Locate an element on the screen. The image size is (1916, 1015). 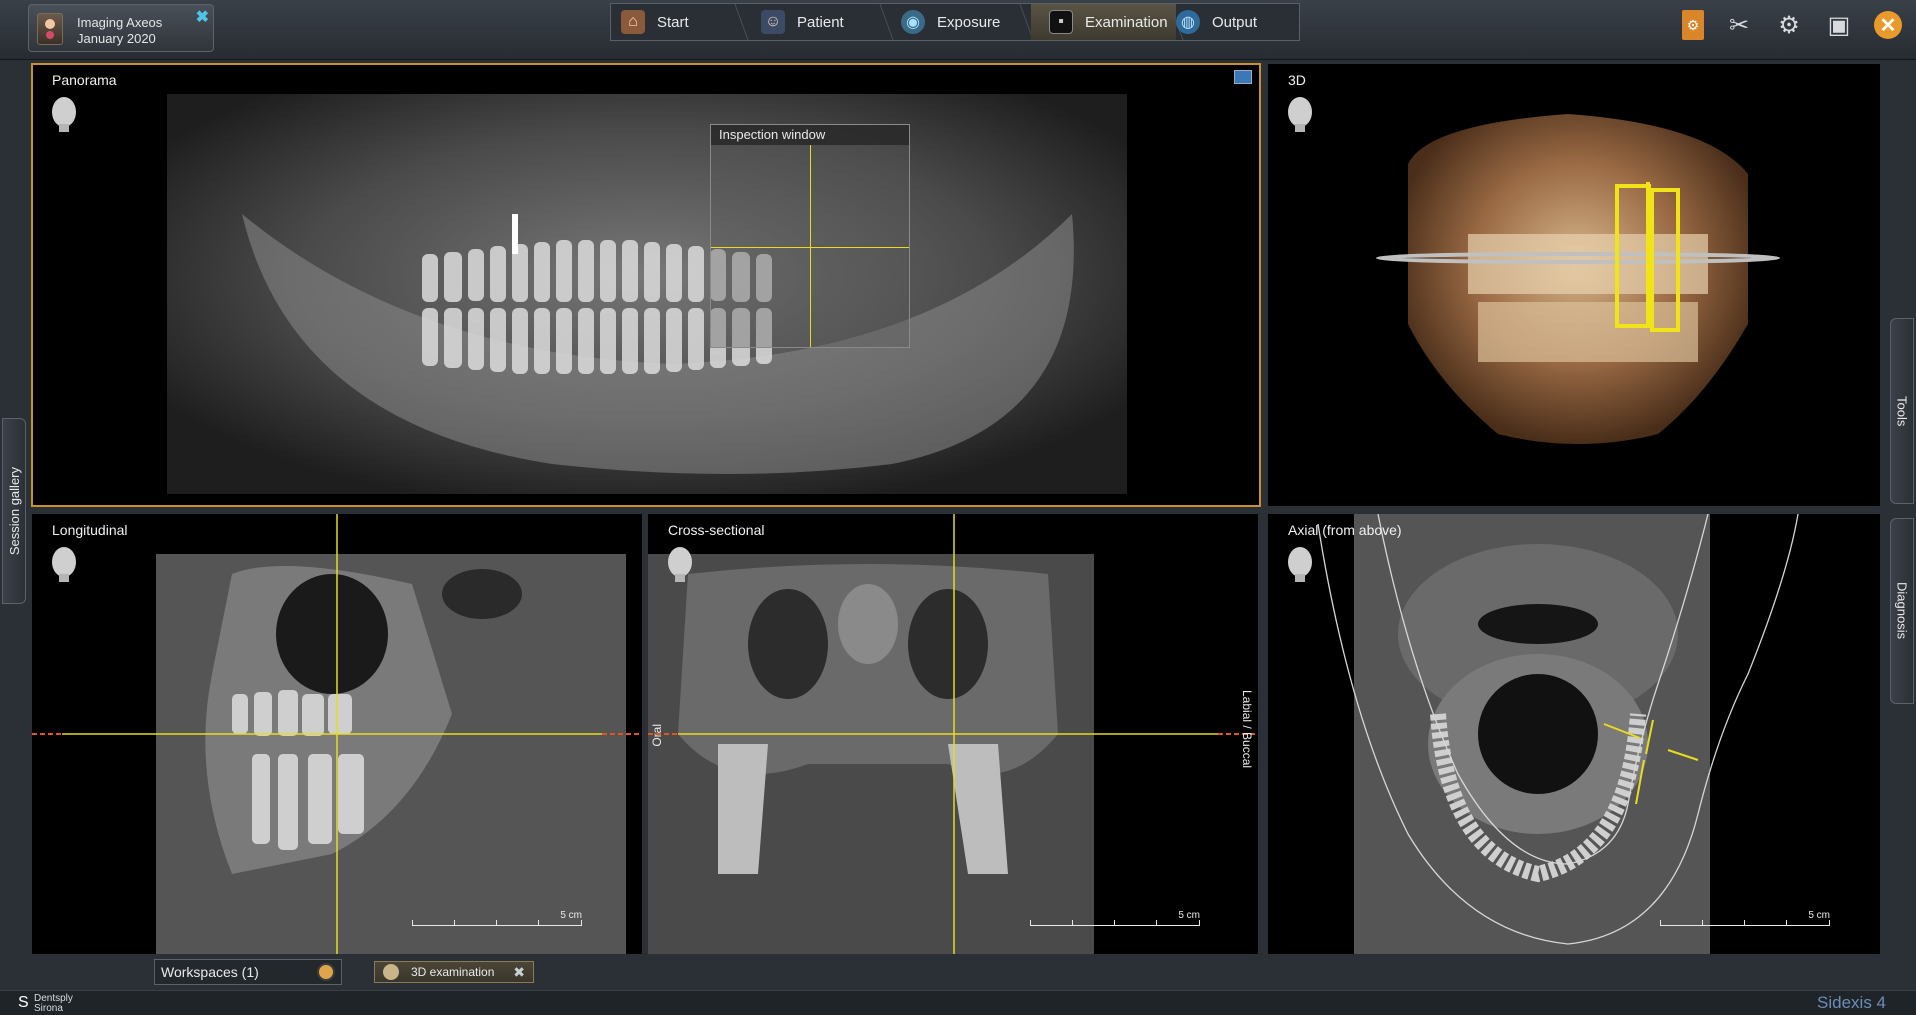
axial-view: Axial (from above) 5 cm is located at coordinates (1574, 734).